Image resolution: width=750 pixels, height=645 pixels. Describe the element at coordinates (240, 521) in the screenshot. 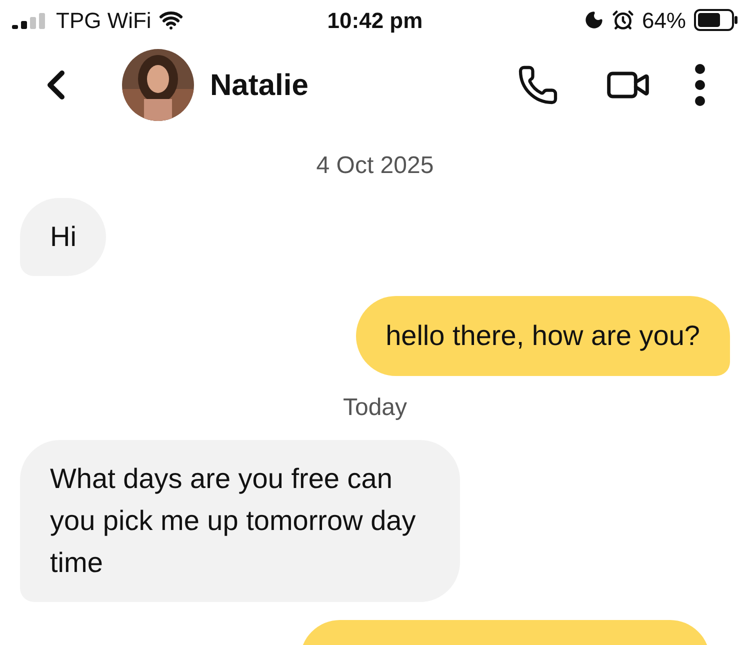

I see `received-message: What days are you free can you pick me up tomorrow day time` at that location.